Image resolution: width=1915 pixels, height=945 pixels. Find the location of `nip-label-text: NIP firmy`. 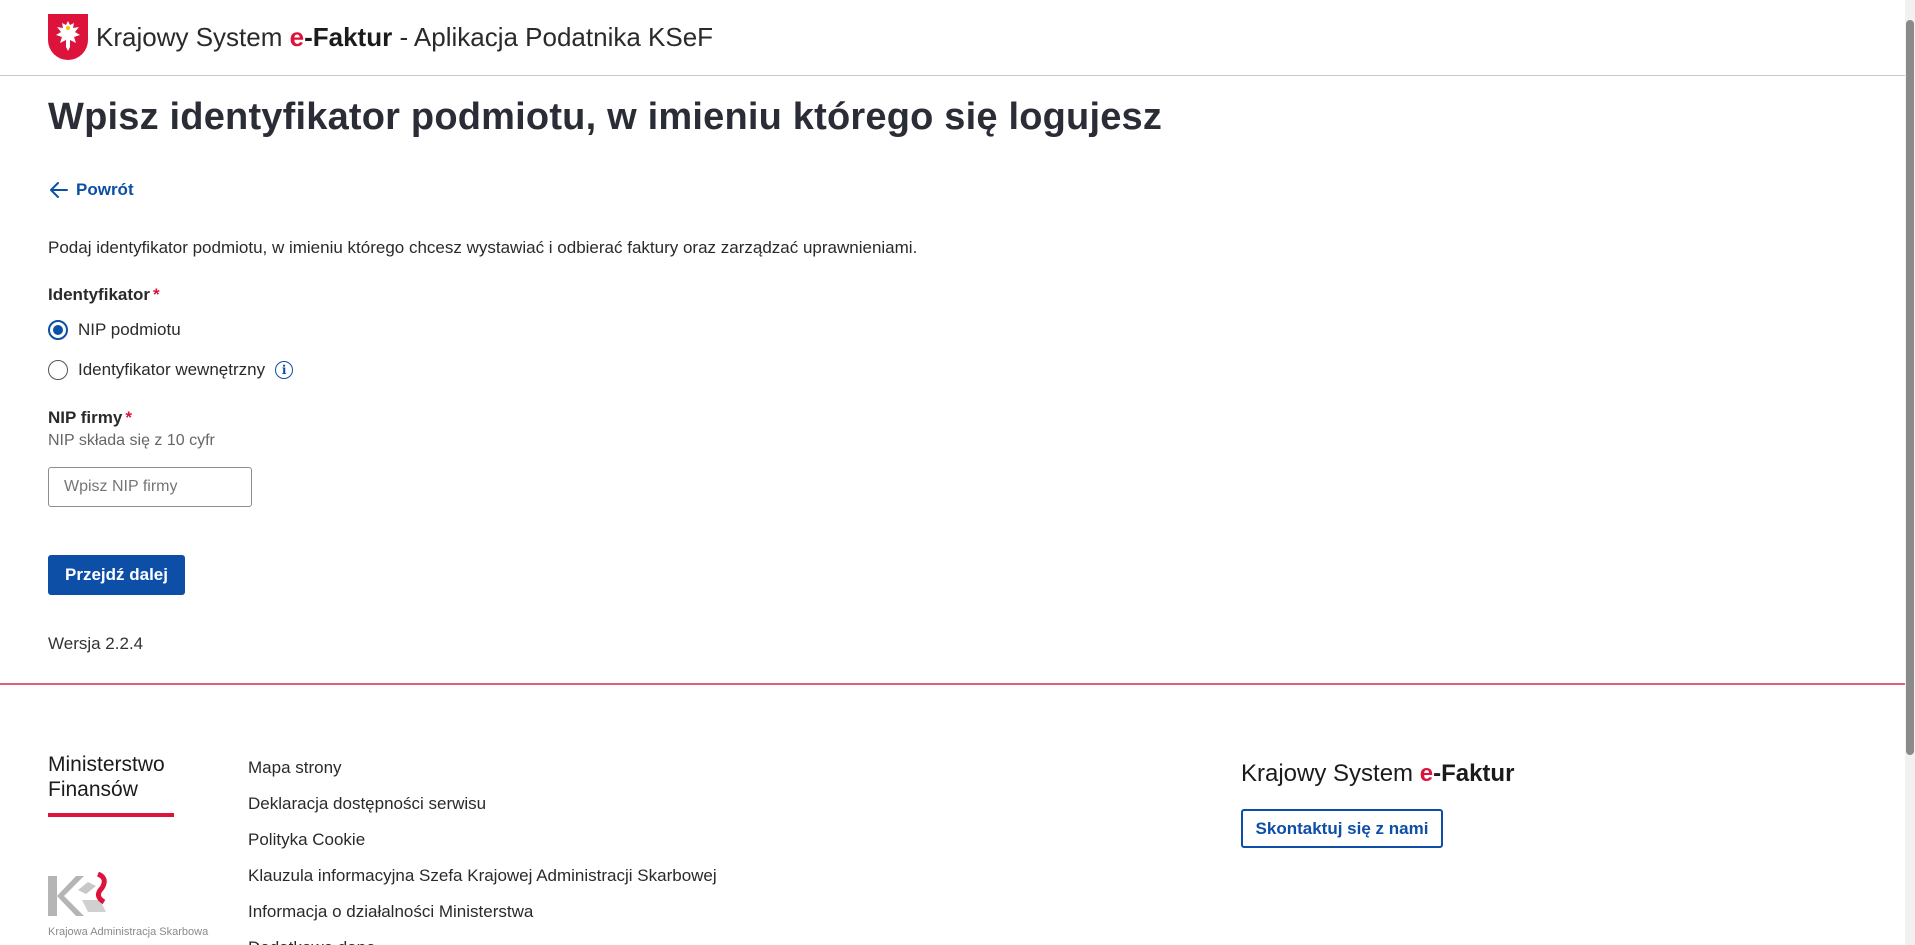

nip-label-text: NIP firmy is located at coordinates (85, 417).